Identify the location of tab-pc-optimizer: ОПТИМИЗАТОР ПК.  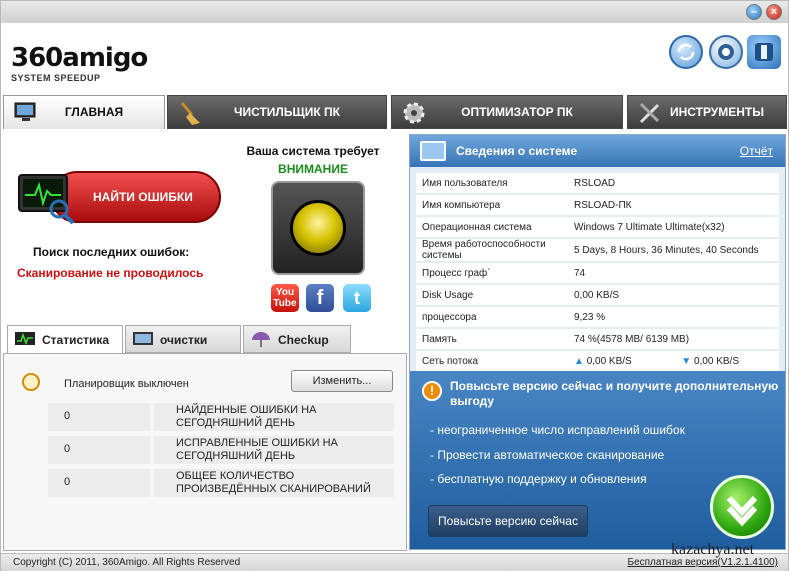
(507, 112).